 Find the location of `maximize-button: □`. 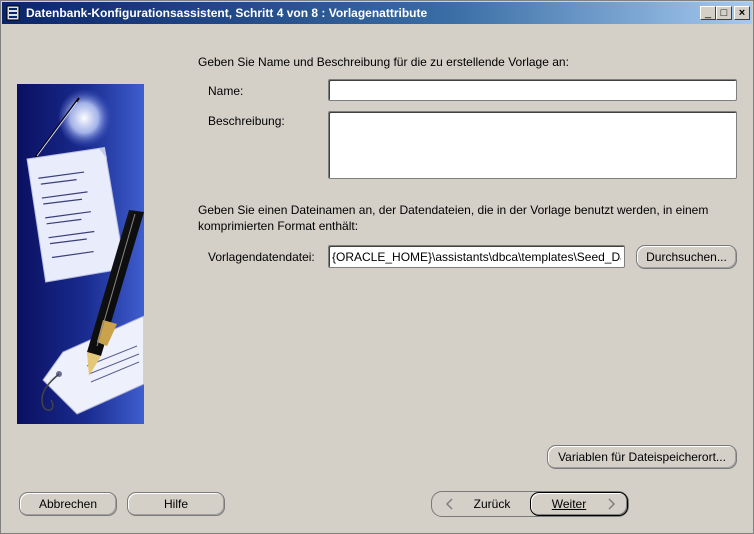

maximize-button: □ is located at coordinates (724, 13).